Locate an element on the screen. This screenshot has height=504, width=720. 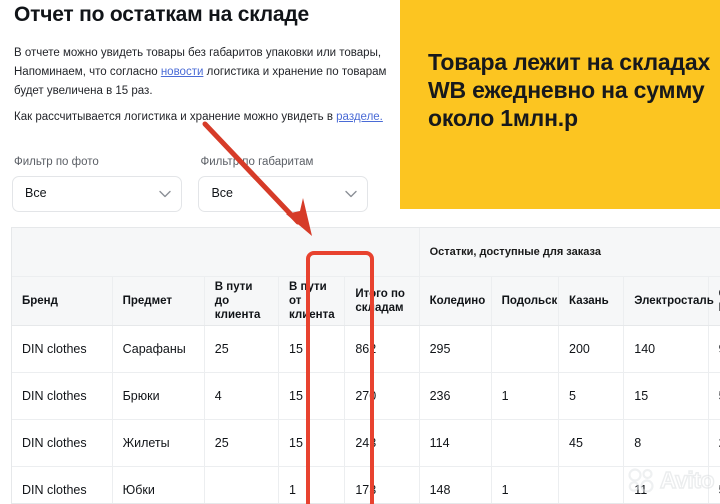
page-title: Отчет по остаткам на складе is located at coordinates (161, 14).